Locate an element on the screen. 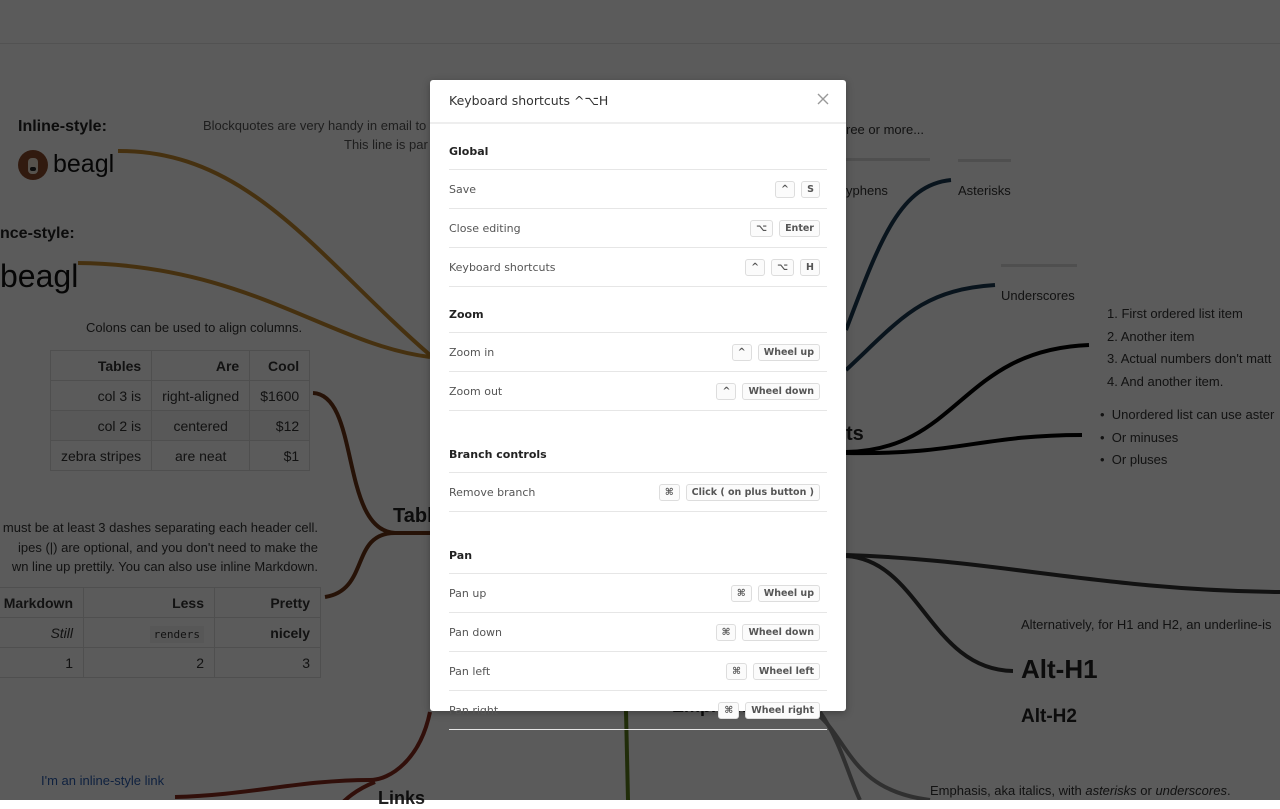 The height and width of the screenshot is (809, 1280). modal-title: Keyboard shortcuts ^⌥H is located at coordinates (529, 100).